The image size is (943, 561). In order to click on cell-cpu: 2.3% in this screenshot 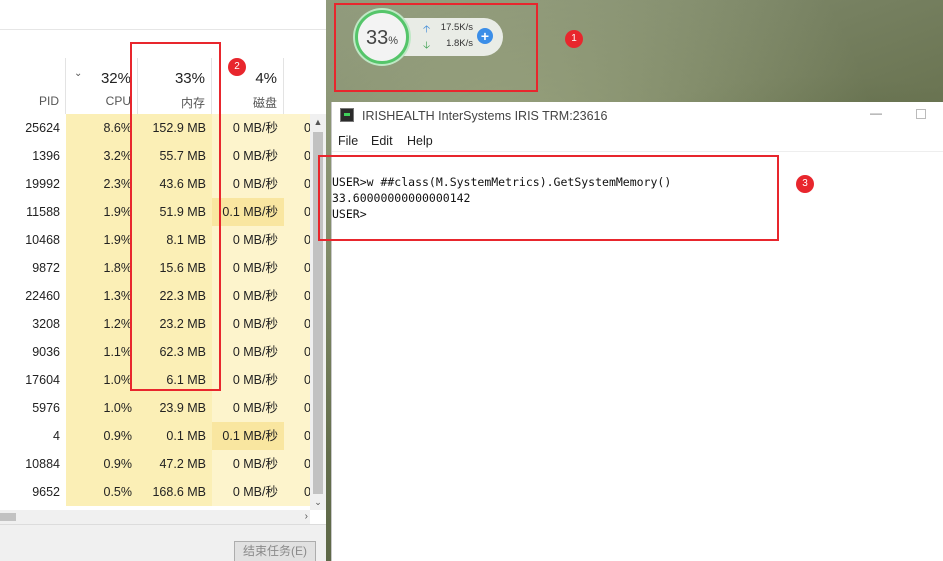, I will do `click(102, 184)`.